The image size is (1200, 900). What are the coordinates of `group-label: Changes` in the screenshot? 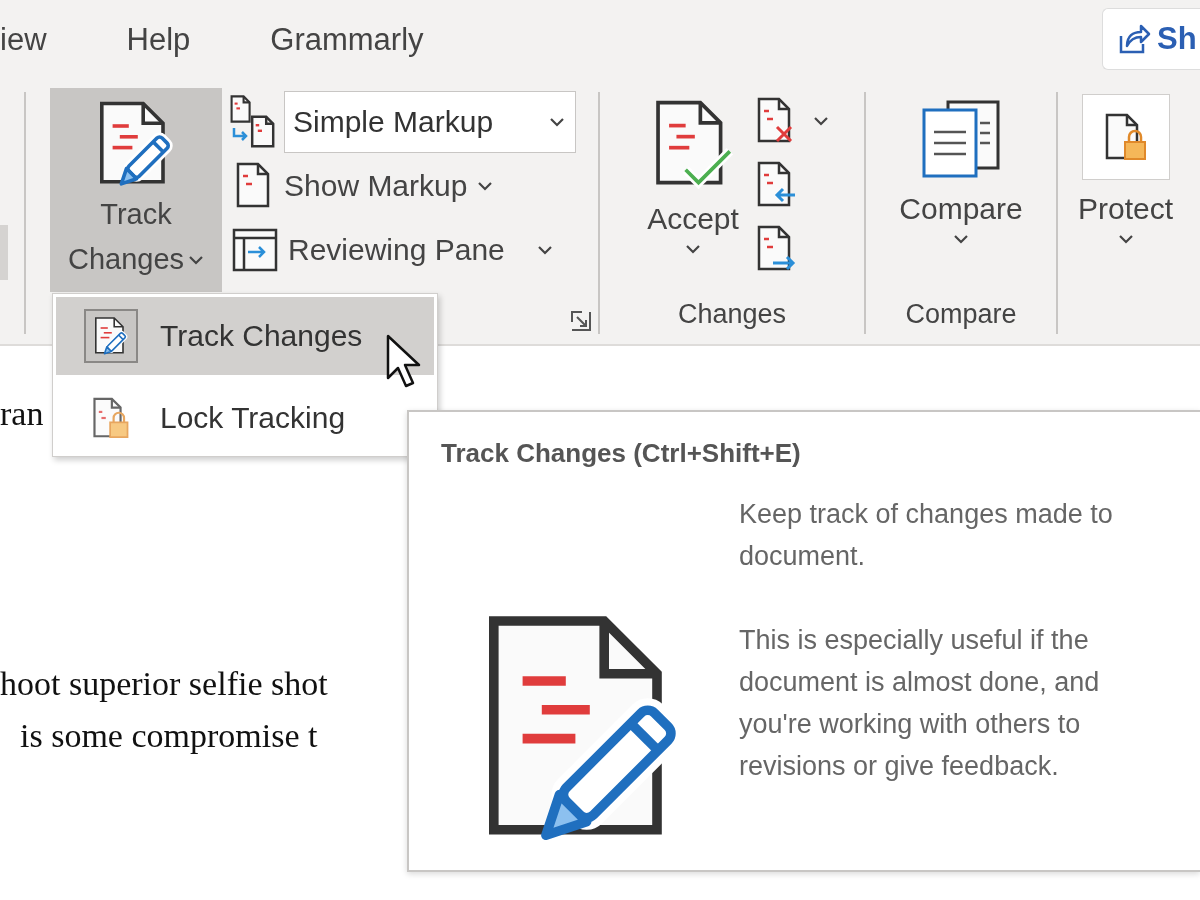 It's located at (732, 315).